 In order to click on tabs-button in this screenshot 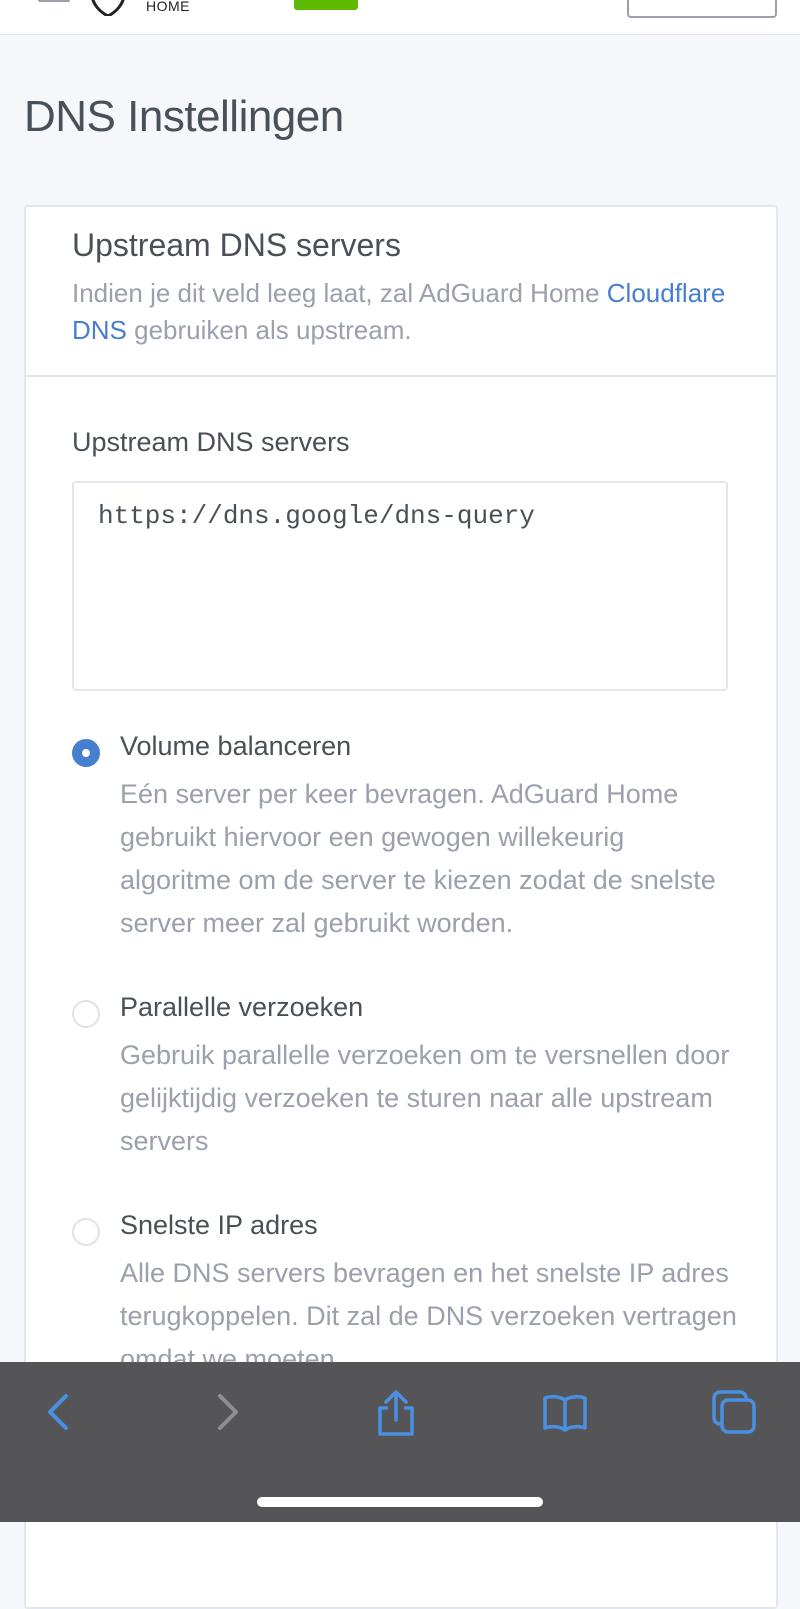, I will do `click(734, 1412)`.